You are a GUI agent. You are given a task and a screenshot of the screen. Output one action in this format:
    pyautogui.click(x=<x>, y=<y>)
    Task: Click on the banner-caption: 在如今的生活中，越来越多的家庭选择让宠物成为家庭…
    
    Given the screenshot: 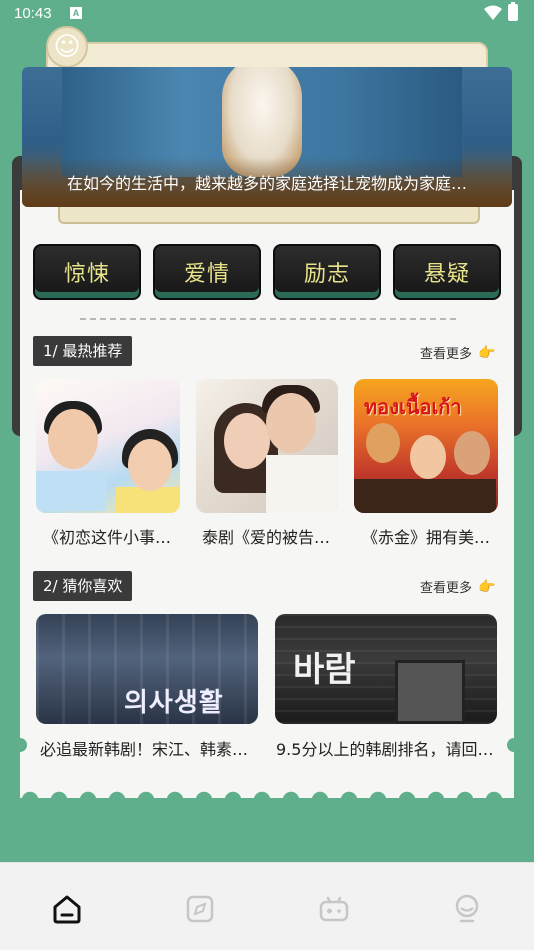 What is the action you would take?
    pyautogui.click(x=266, y=183)
    